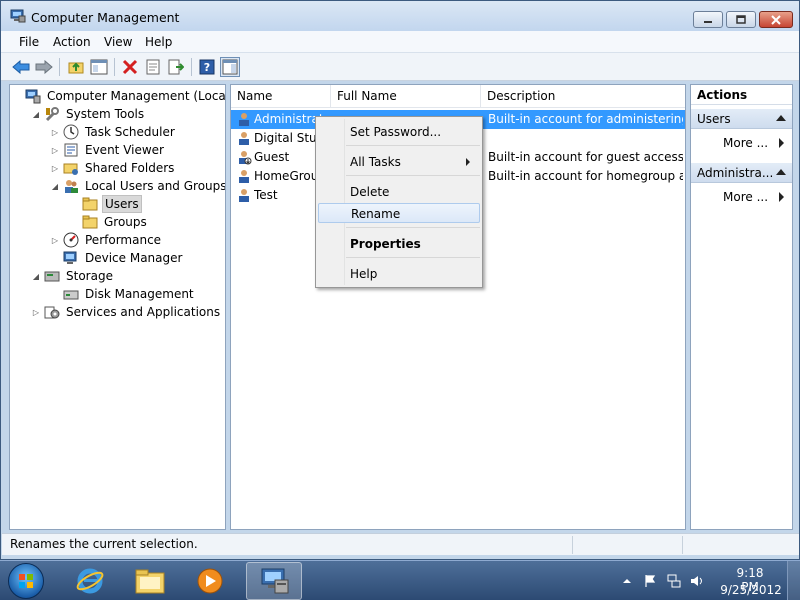 The height and width of the screenshot is (600, 800). Describe the element at coordinates (176, 67) in the screenshot. I see `export-list-button` at that location.